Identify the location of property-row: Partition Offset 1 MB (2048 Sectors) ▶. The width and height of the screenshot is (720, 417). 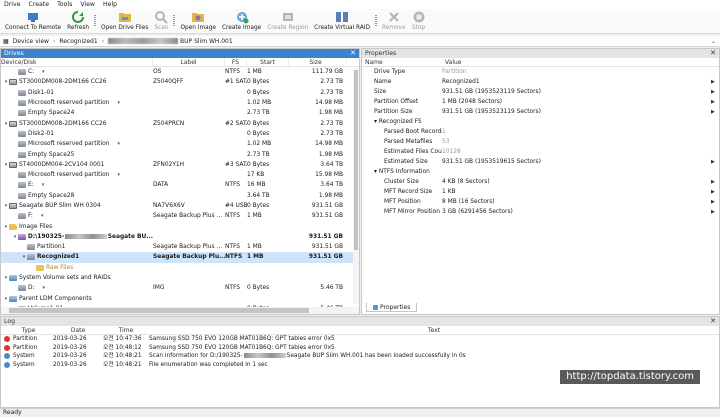
(540, 102).